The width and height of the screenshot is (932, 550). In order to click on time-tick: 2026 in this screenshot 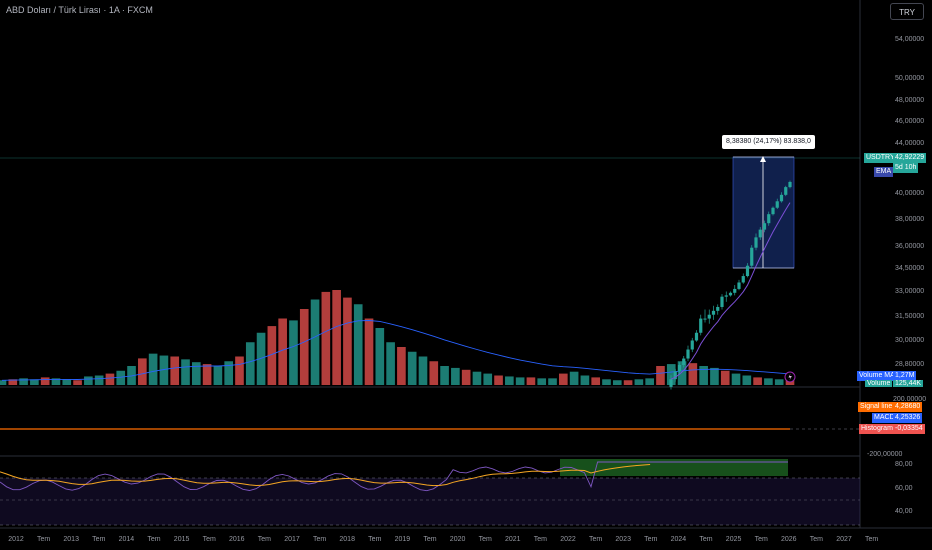, I will do `click(789, 539)`.